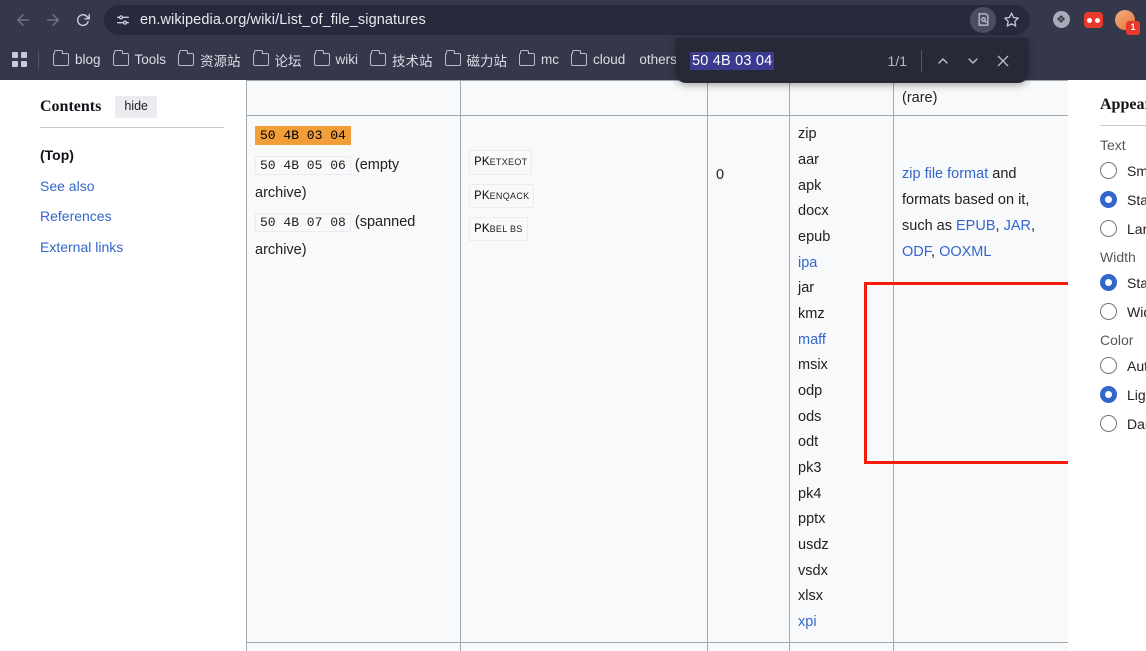 The image size is (1146, 651). I want to click on bookmark-star-icon, so click(1011, 20).